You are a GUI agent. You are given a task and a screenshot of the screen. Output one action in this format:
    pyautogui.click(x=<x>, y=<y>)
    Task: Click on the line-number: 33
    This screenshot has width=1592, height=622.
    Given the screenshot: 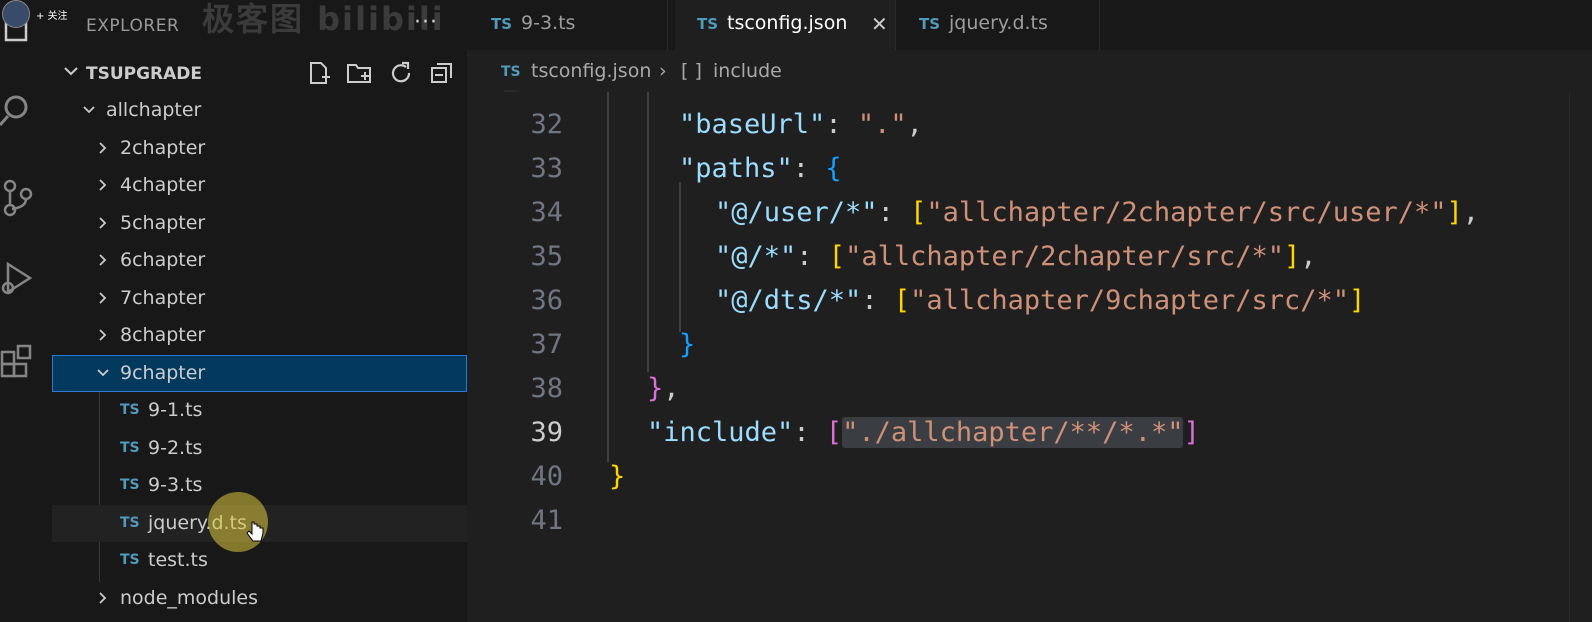 What is the action you would take?
    pyautogui.click(x=546, y=168)
    